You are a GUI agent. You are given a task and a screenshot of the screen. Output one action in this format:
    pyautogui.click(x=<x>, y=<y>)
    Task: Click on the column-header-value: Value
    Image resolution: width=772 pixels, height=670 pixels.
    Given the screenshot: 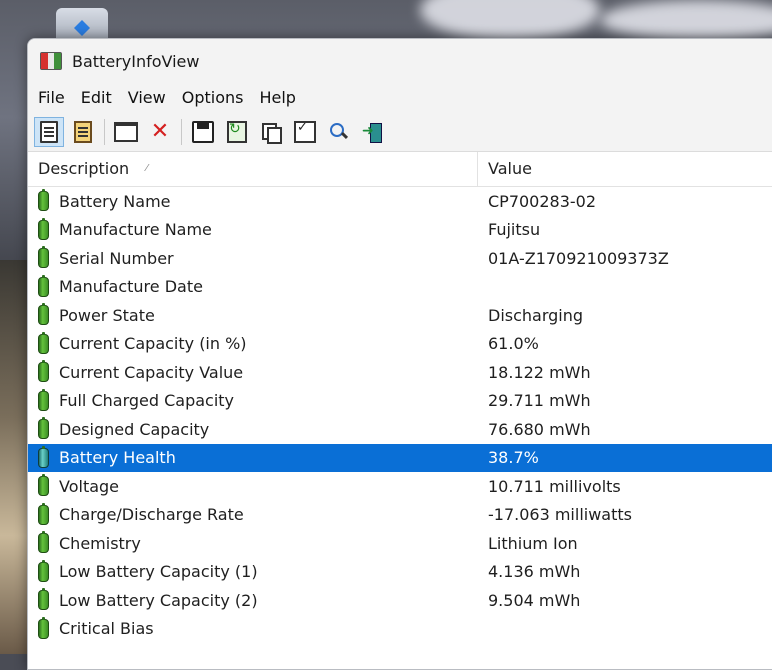 What is the action you would take?
    pyautogui.click(x=625, y=169)
    